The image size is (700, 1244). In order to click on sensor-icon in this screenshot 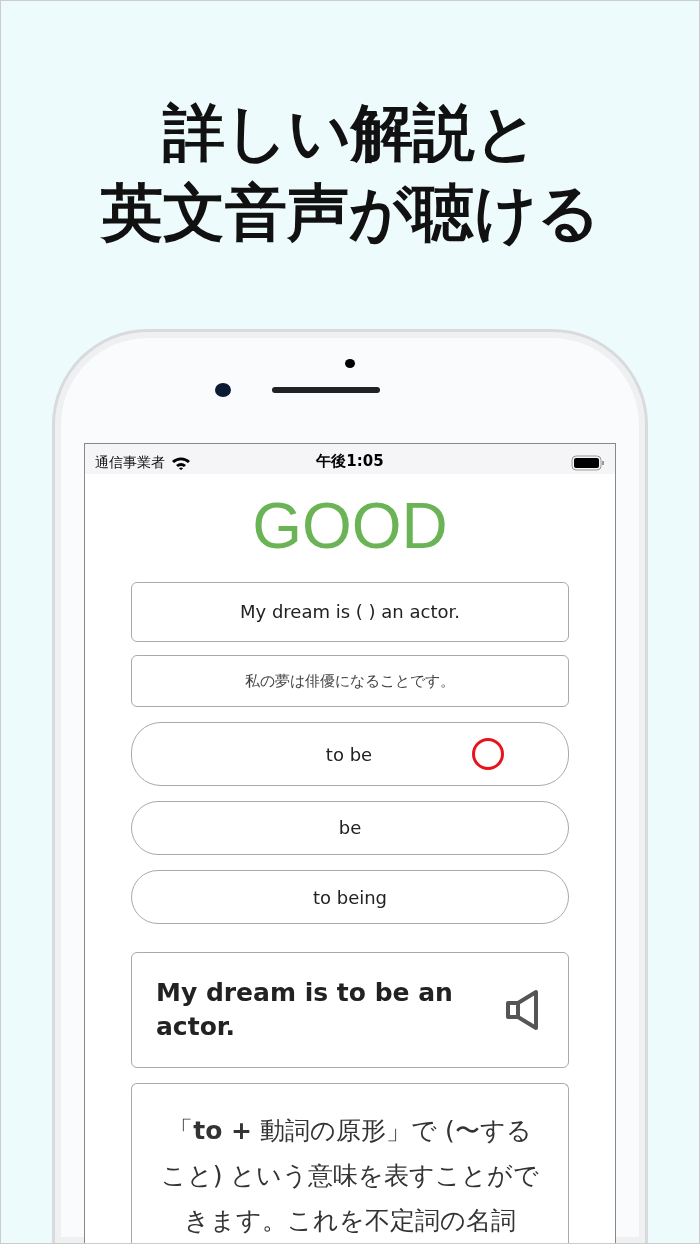, I will do `click(350, 363)`.